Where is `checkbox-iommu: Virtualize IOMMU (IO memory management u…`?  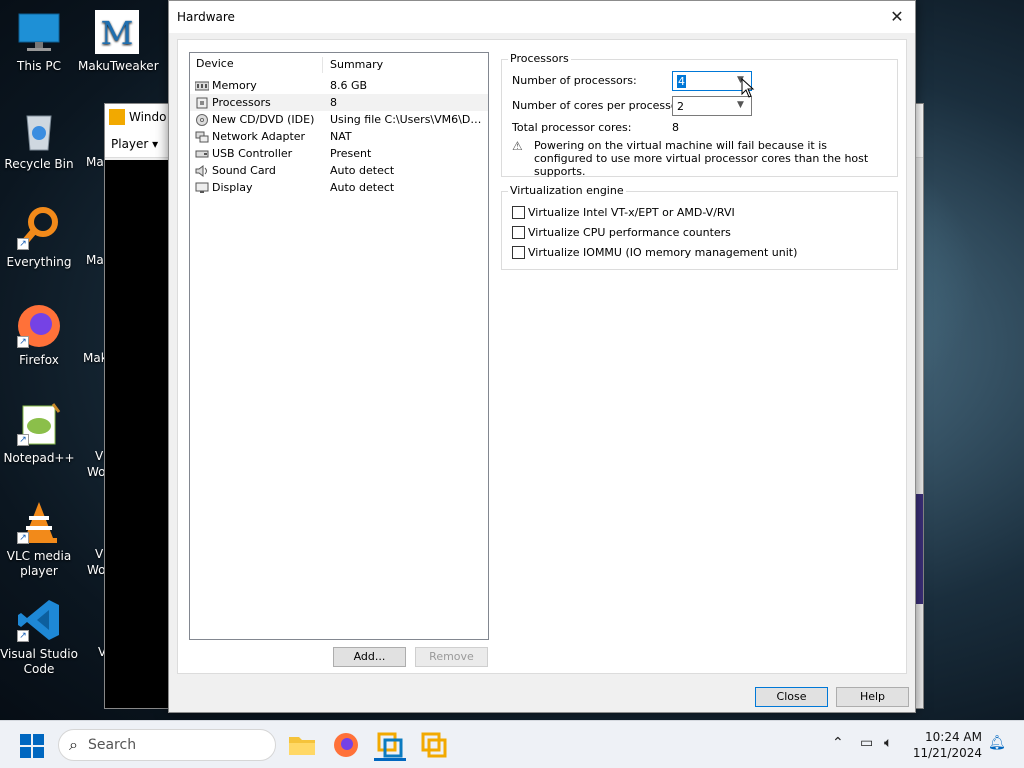
checkbox-iommu: Virtualize IOMMU (IO memory management u… is located at coordinates (654, 252).